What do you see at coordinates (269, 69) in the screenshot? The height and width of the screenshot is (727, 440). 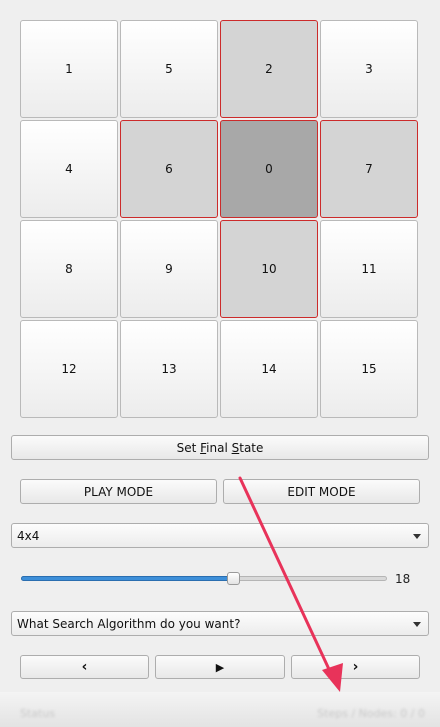 I see `tile-1-3: 2` at bounding box center [269, 69].